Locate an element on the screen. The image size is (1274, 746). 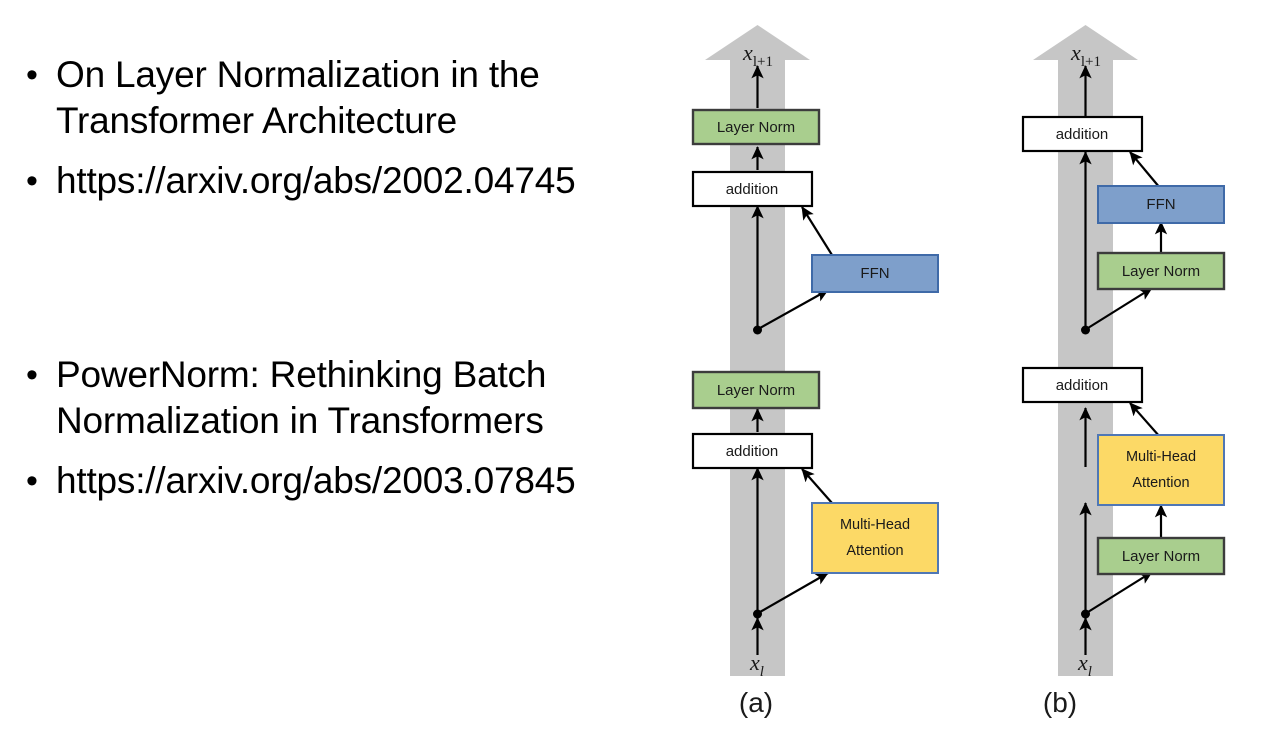
block-ffn-b: FFN is located at coordinates (1161, 204).